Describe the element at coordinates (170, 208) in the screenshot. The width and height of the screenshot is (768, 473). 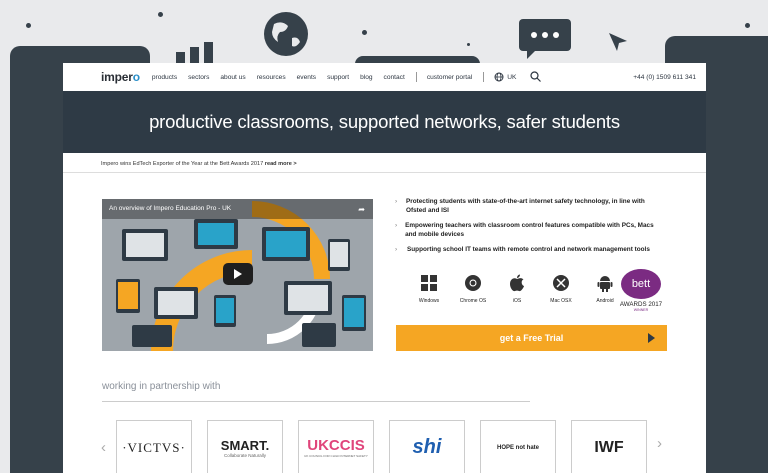
I see `video-title: An overview of Impero Education Pro - UK` at that location.